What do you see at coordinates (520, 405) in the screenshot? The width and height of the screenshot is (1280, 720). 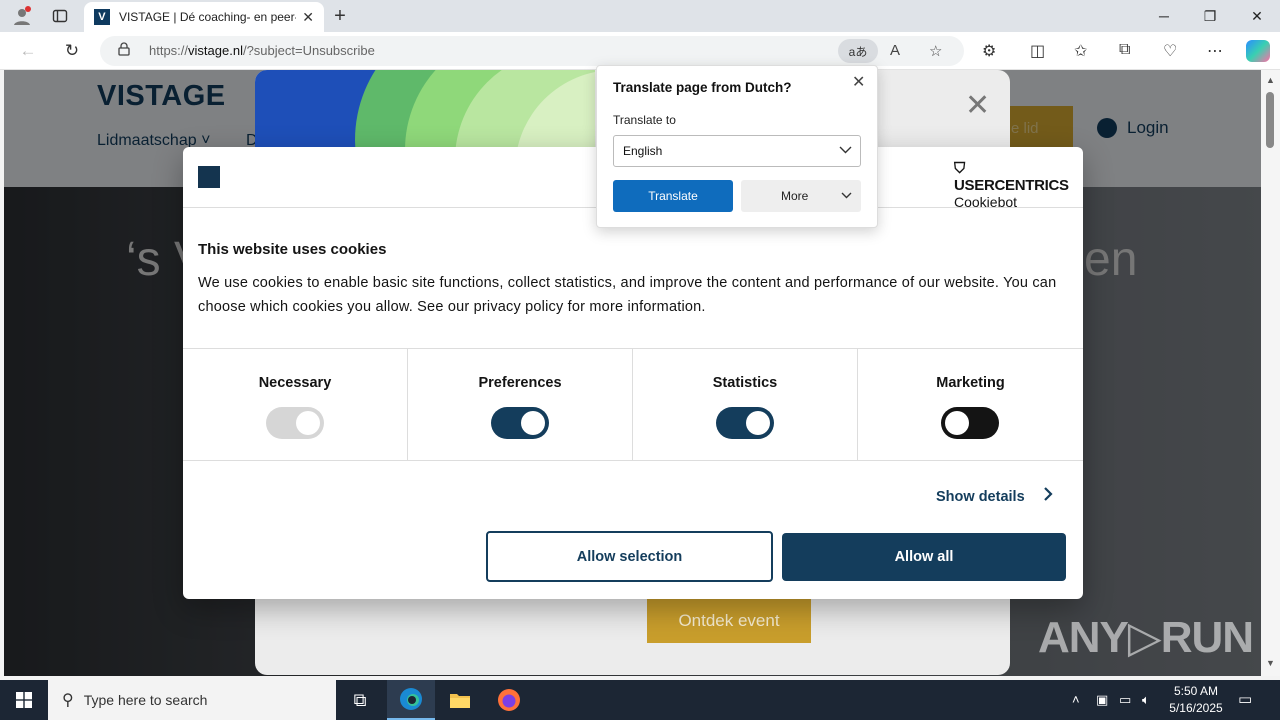 I see `category-preferences: Preferences` at bounding box center [520, 405].